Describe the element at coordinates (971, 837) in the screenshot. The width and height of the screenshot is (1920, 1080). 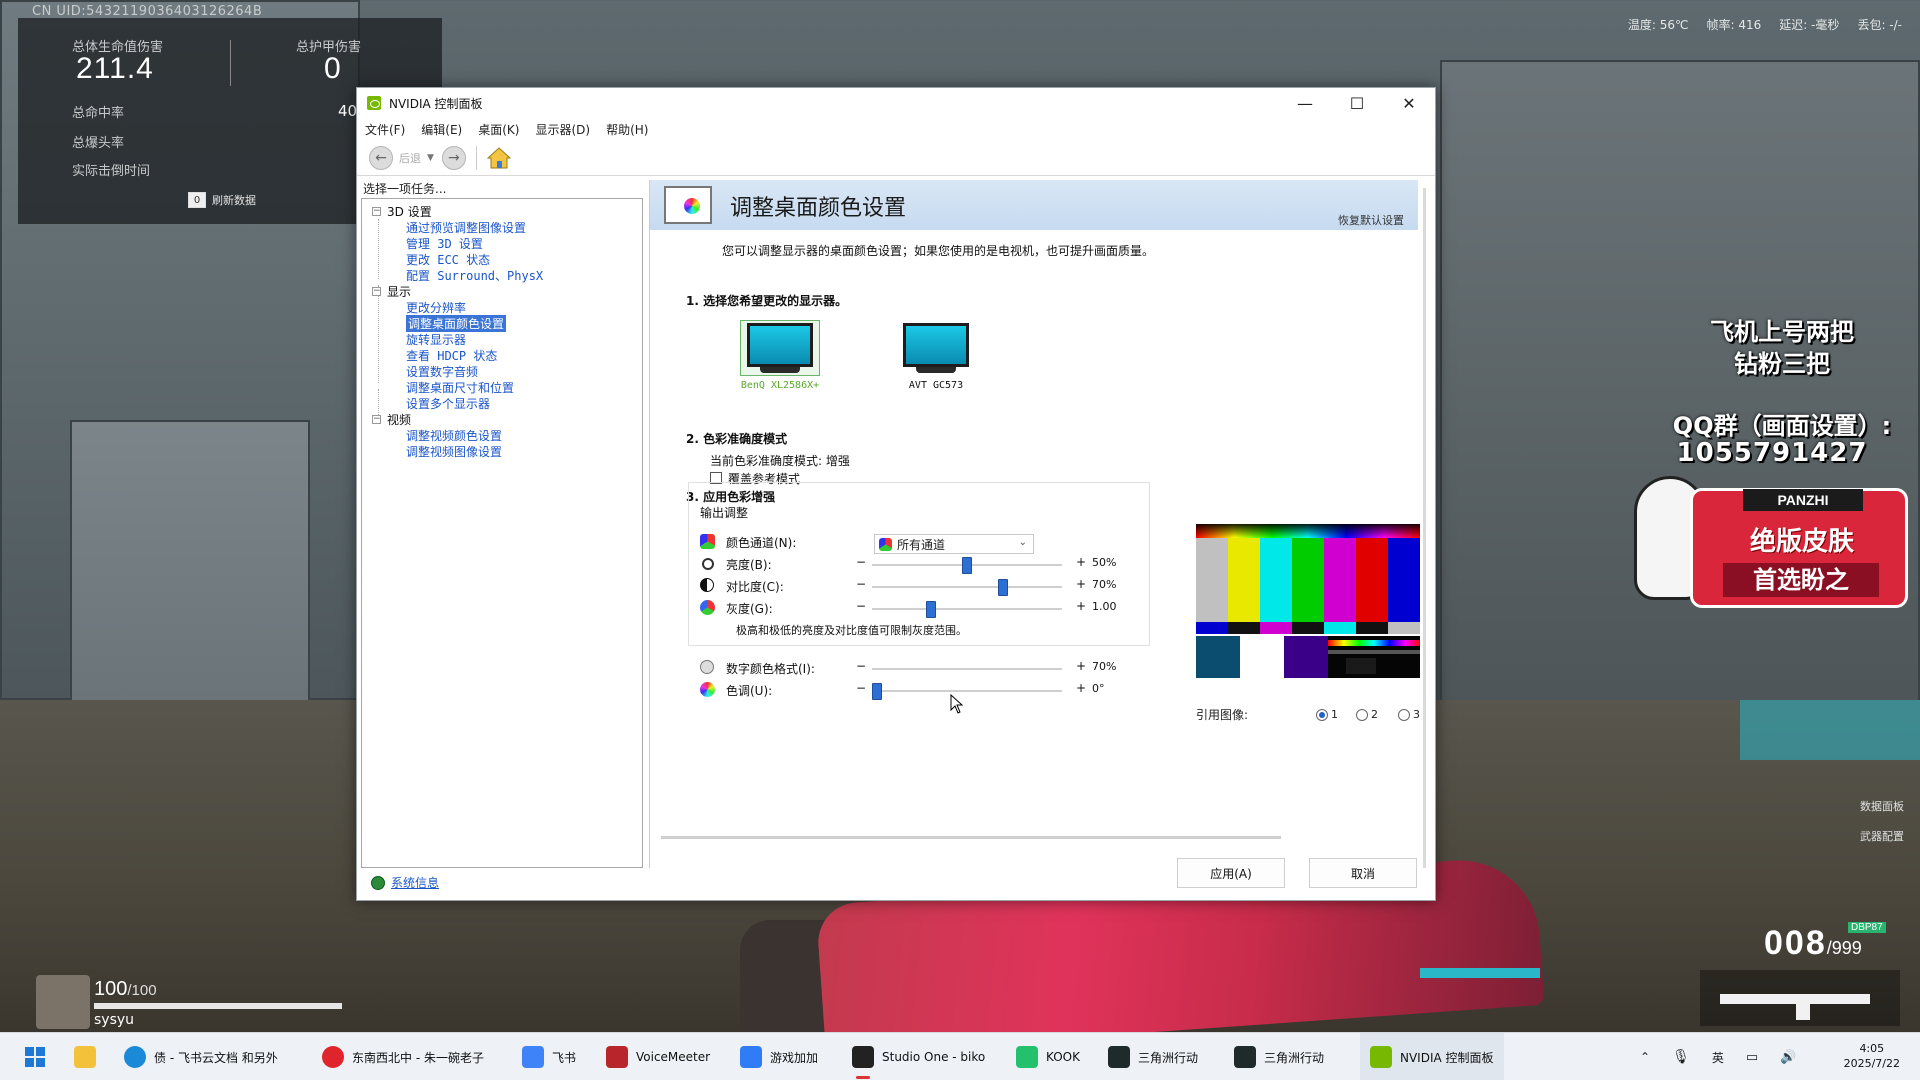
I see `horizontal-scrollbar` at that location.